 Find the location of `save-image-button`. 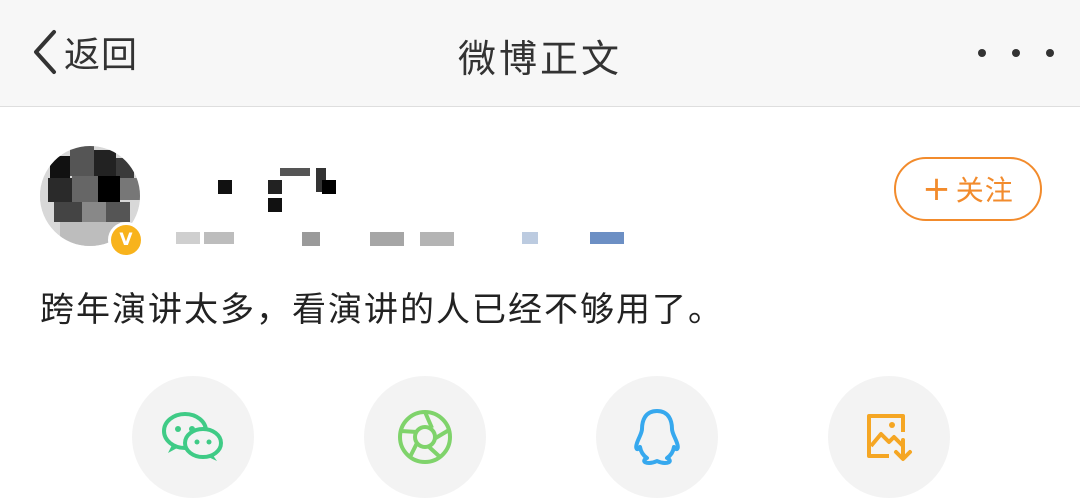

save-image-button is located at coordinates (889, 437).